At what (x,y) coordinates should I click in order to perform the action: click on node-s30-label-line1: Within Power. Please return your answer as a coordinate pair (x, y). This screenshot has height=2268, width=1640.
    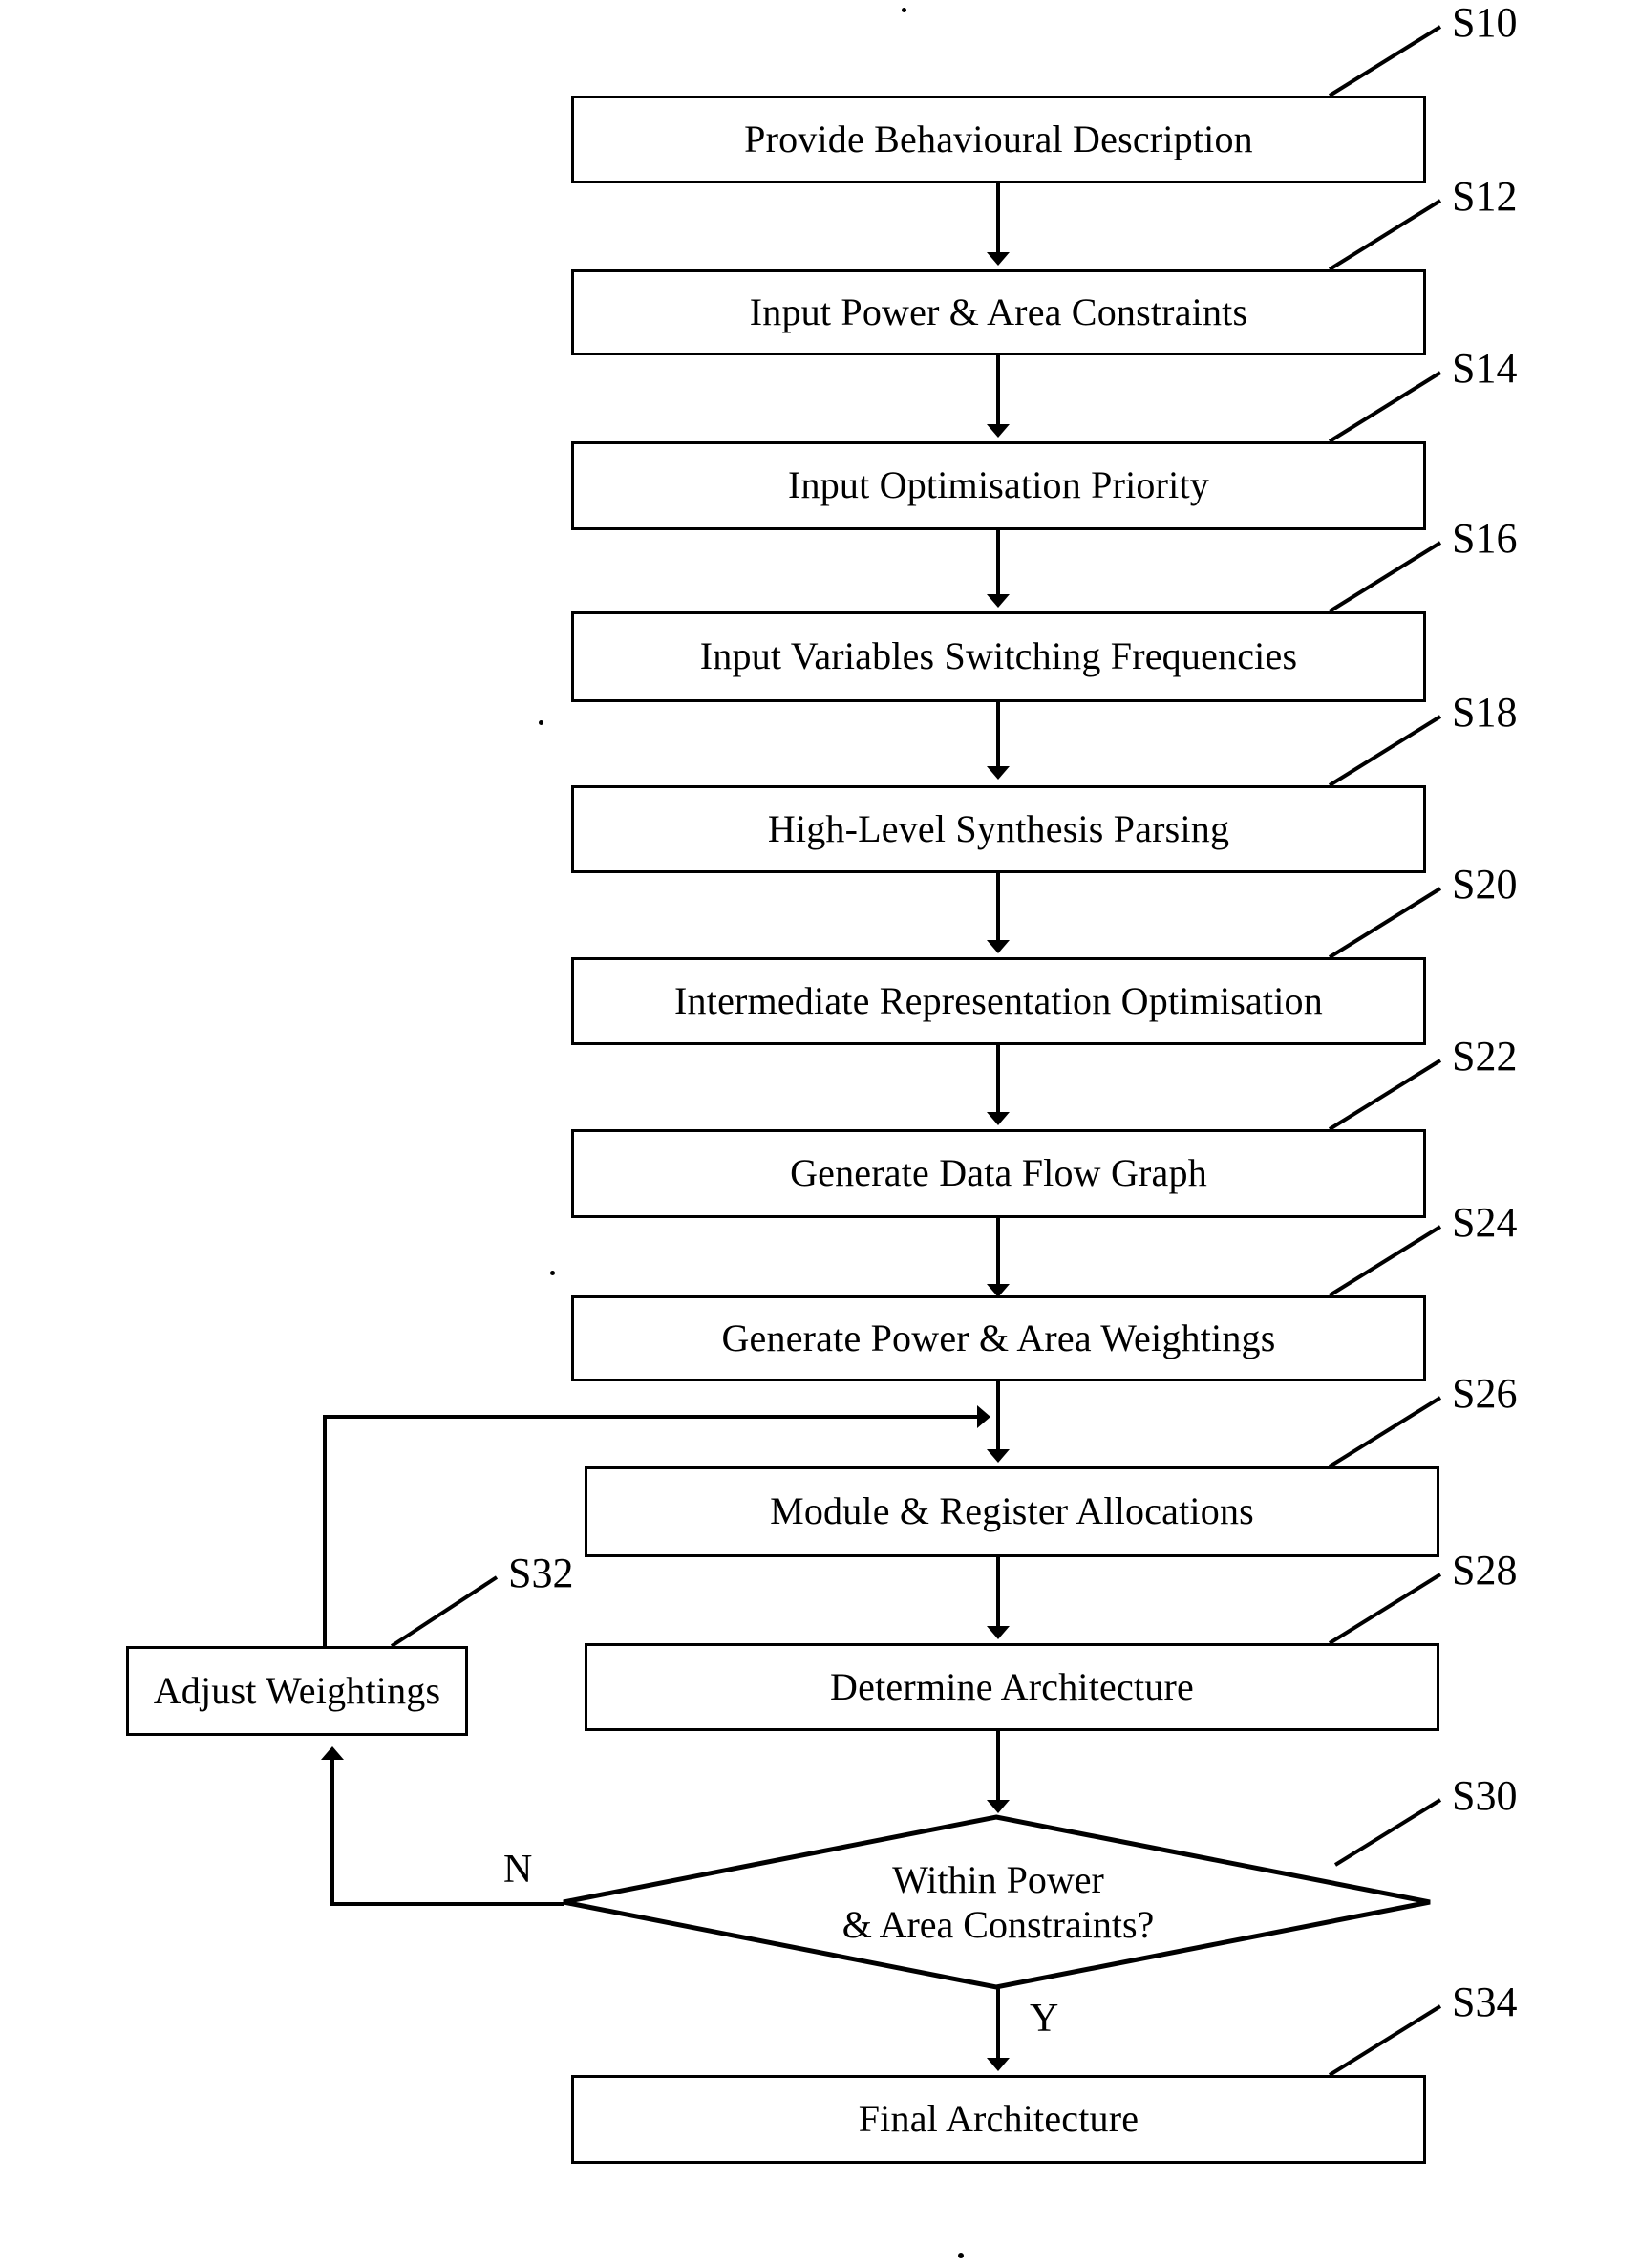
    Looking at the image, I should click on (998, 1879).